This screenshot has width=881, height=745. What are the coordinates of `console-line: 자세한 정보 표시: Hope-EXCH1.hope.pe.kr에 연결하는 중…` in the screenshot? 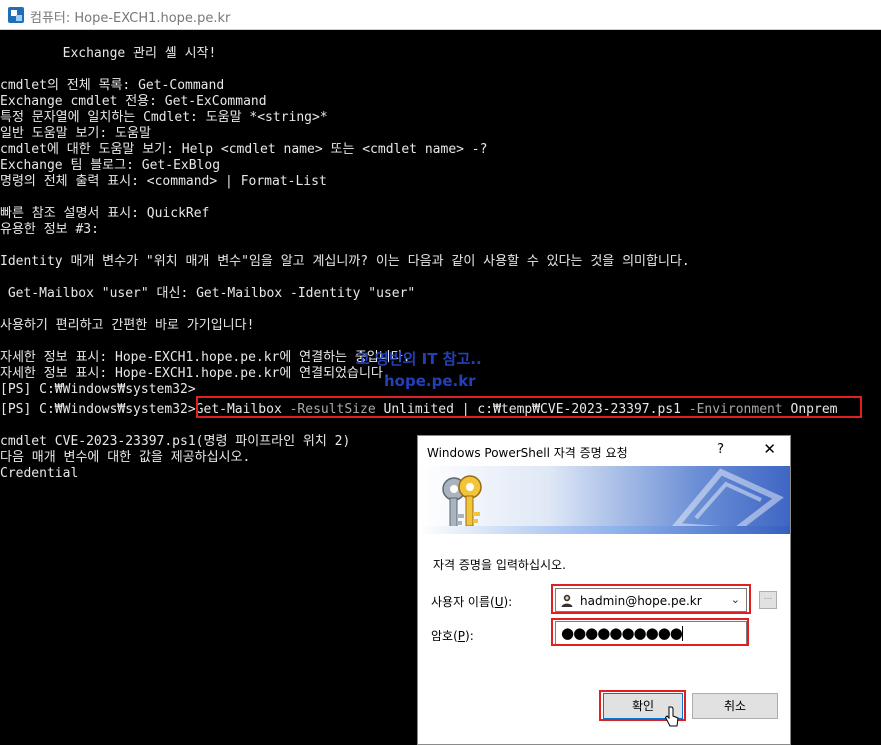 It's located at (205, 357).